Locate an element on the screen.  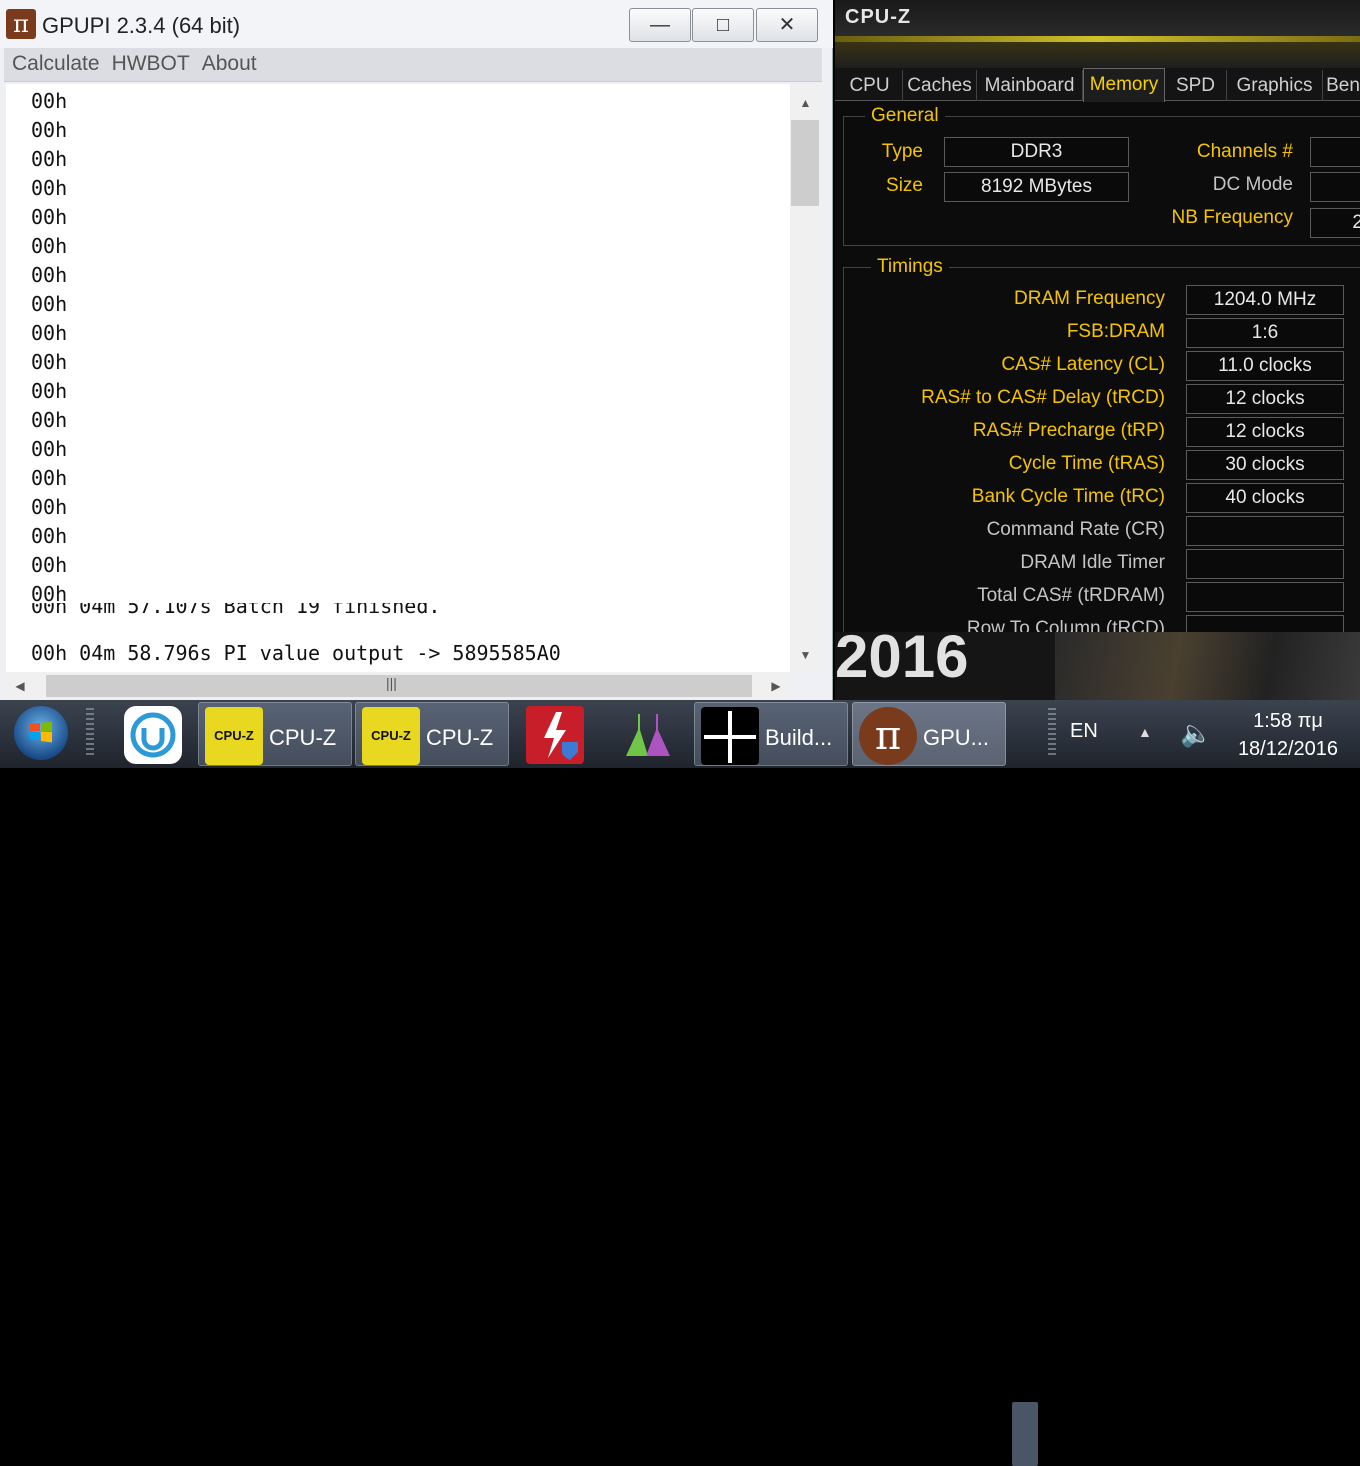
scroll-left-arrow-icon: ◀ is located at coordinates (20, 686).